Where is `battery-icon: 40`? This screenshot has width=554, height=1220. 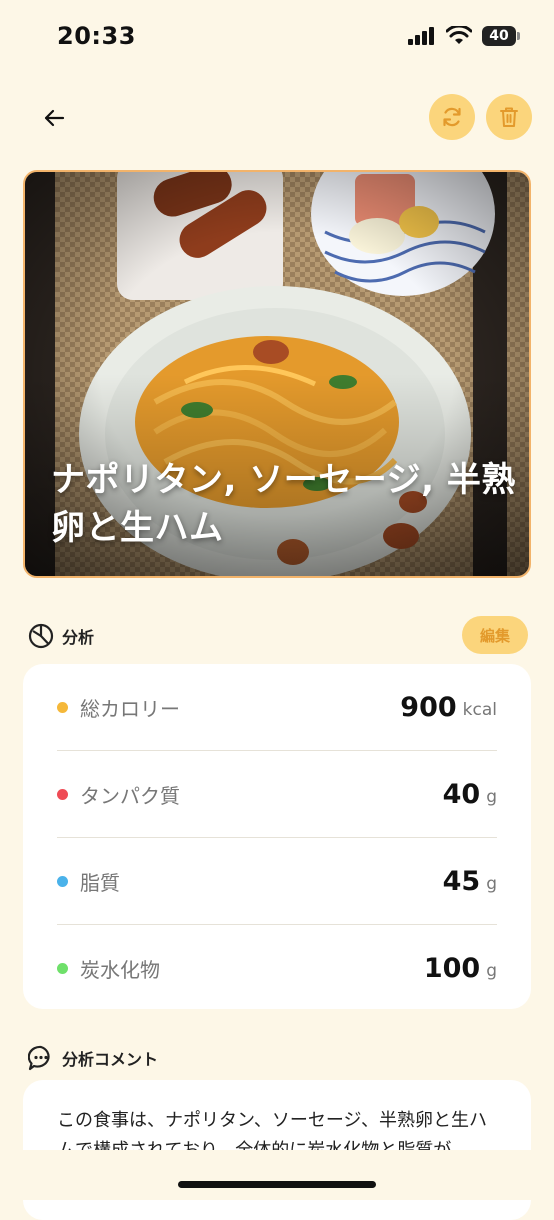
battery-icon: 40 is located at coordinates (501, 36).